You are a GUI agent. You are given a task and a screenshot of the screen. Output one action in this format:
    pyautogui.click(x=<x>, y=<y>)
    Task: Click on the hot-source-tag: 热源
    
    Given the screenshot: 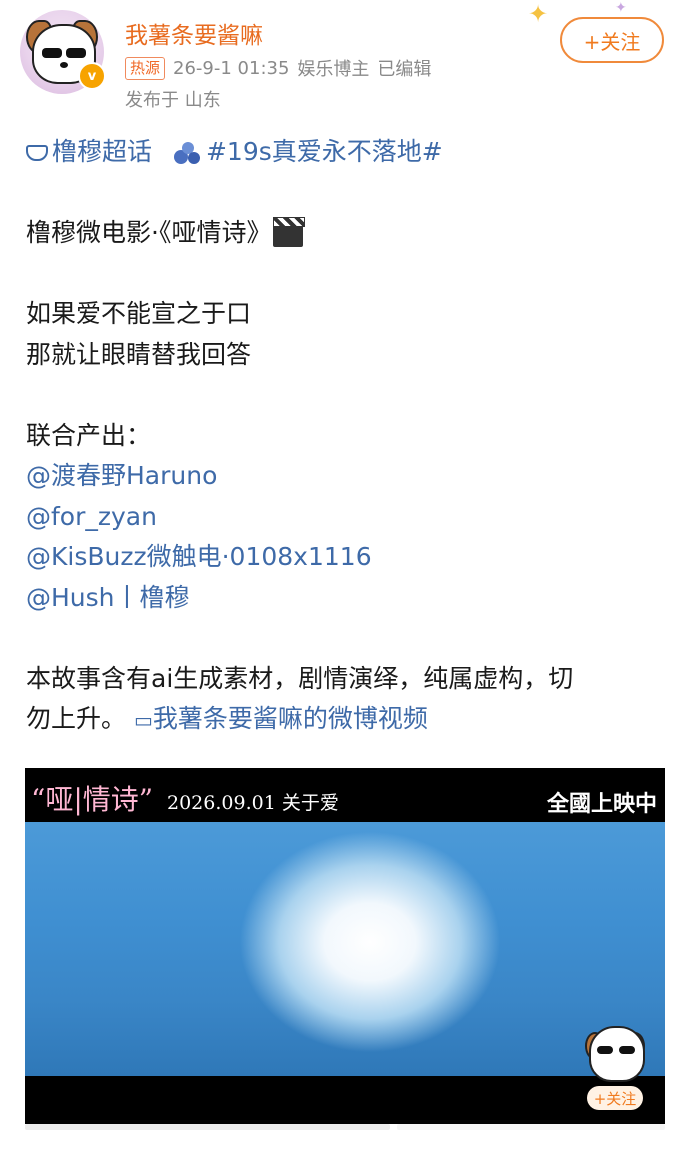 What is the action you would take?
    pyautogui.click(x=145, y=68)
    